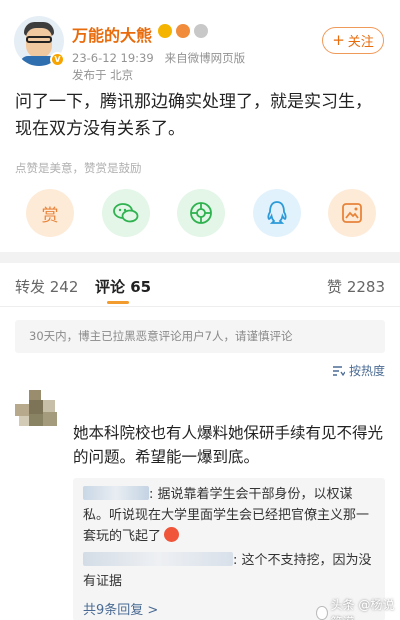 The width and height of the screenshot is (400, 620). I want to click on follow-button: + 关注, so click(353, 40).